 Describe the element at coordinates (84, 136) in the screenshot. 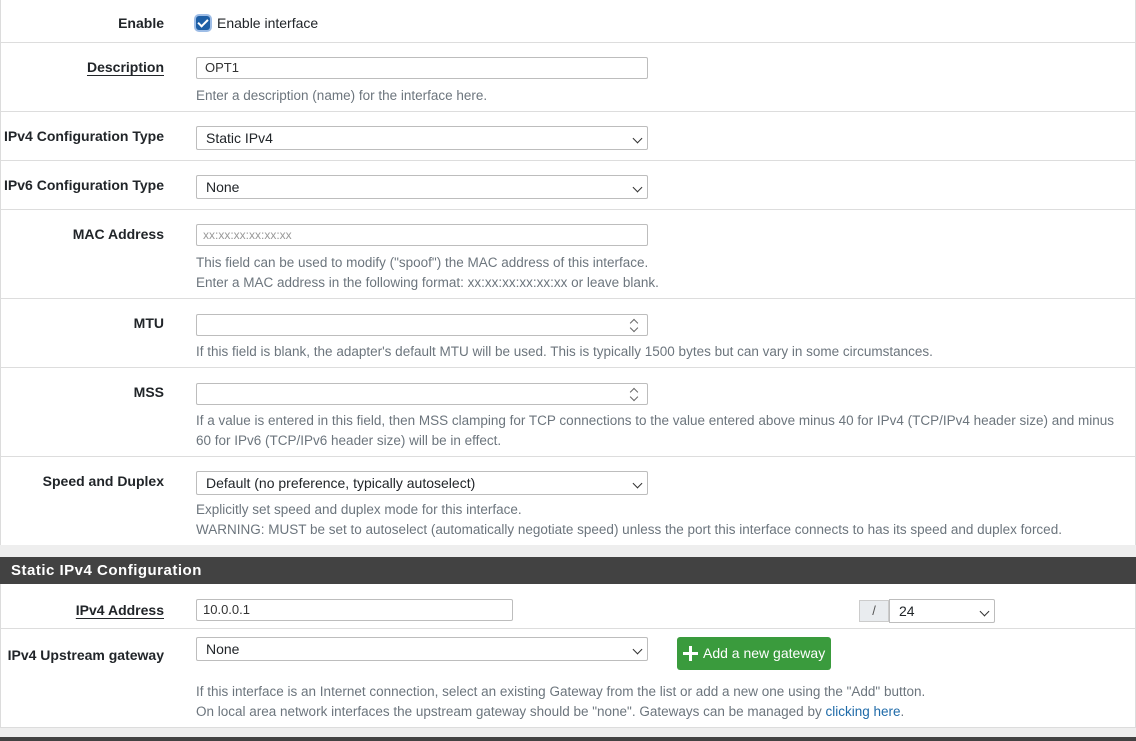

I see `ipv4-type-label: IPv4 Configuration Type` at that location.